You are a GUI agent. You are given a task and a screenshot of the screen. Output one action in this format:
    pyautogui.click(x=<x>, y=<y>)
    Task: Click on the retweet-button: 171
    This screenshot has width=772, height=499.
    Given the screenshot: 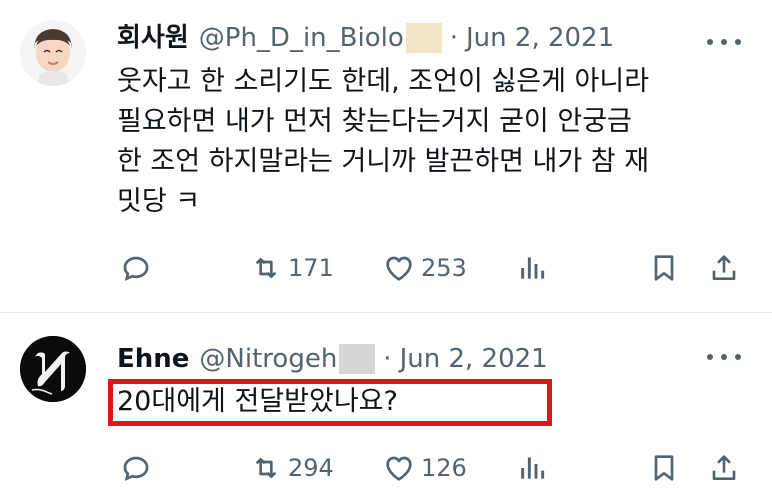 What is the action you would take?
    pyautogui.click(x=292, y=268)
    